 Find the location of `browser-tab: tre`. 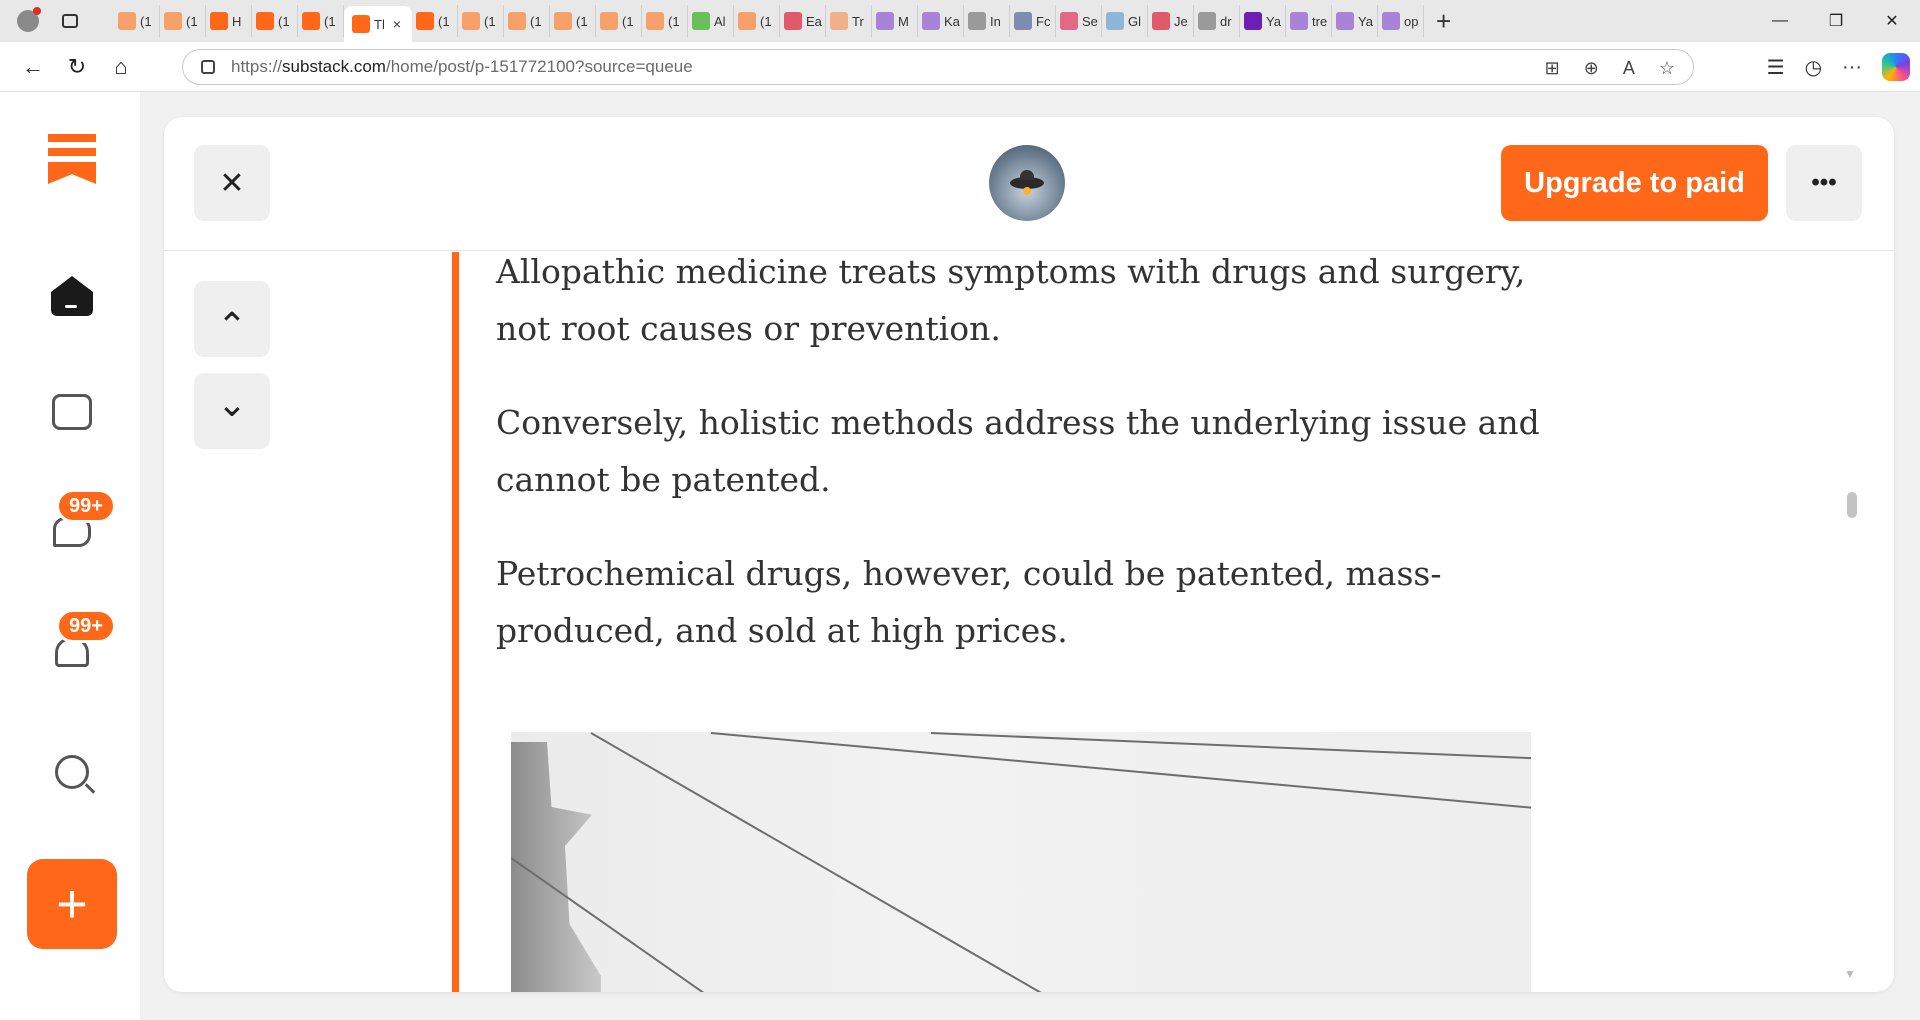

browser-tab: tre is located at coordinates (1309, 21).